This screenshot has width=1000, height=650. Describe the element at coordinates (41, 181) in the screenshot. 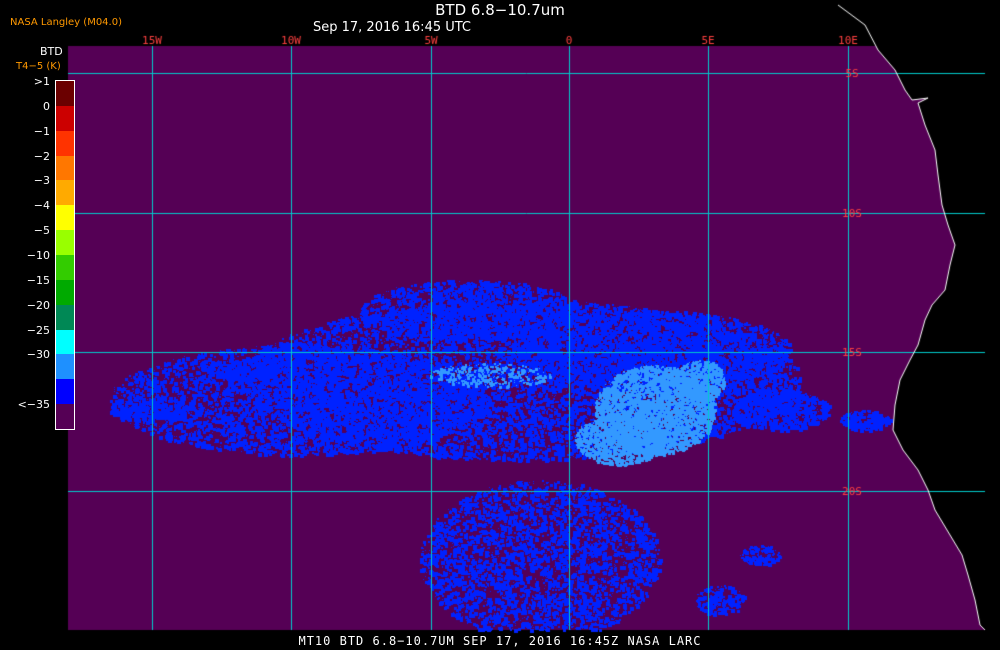

I see `legend-tick-label: −3` at that location.